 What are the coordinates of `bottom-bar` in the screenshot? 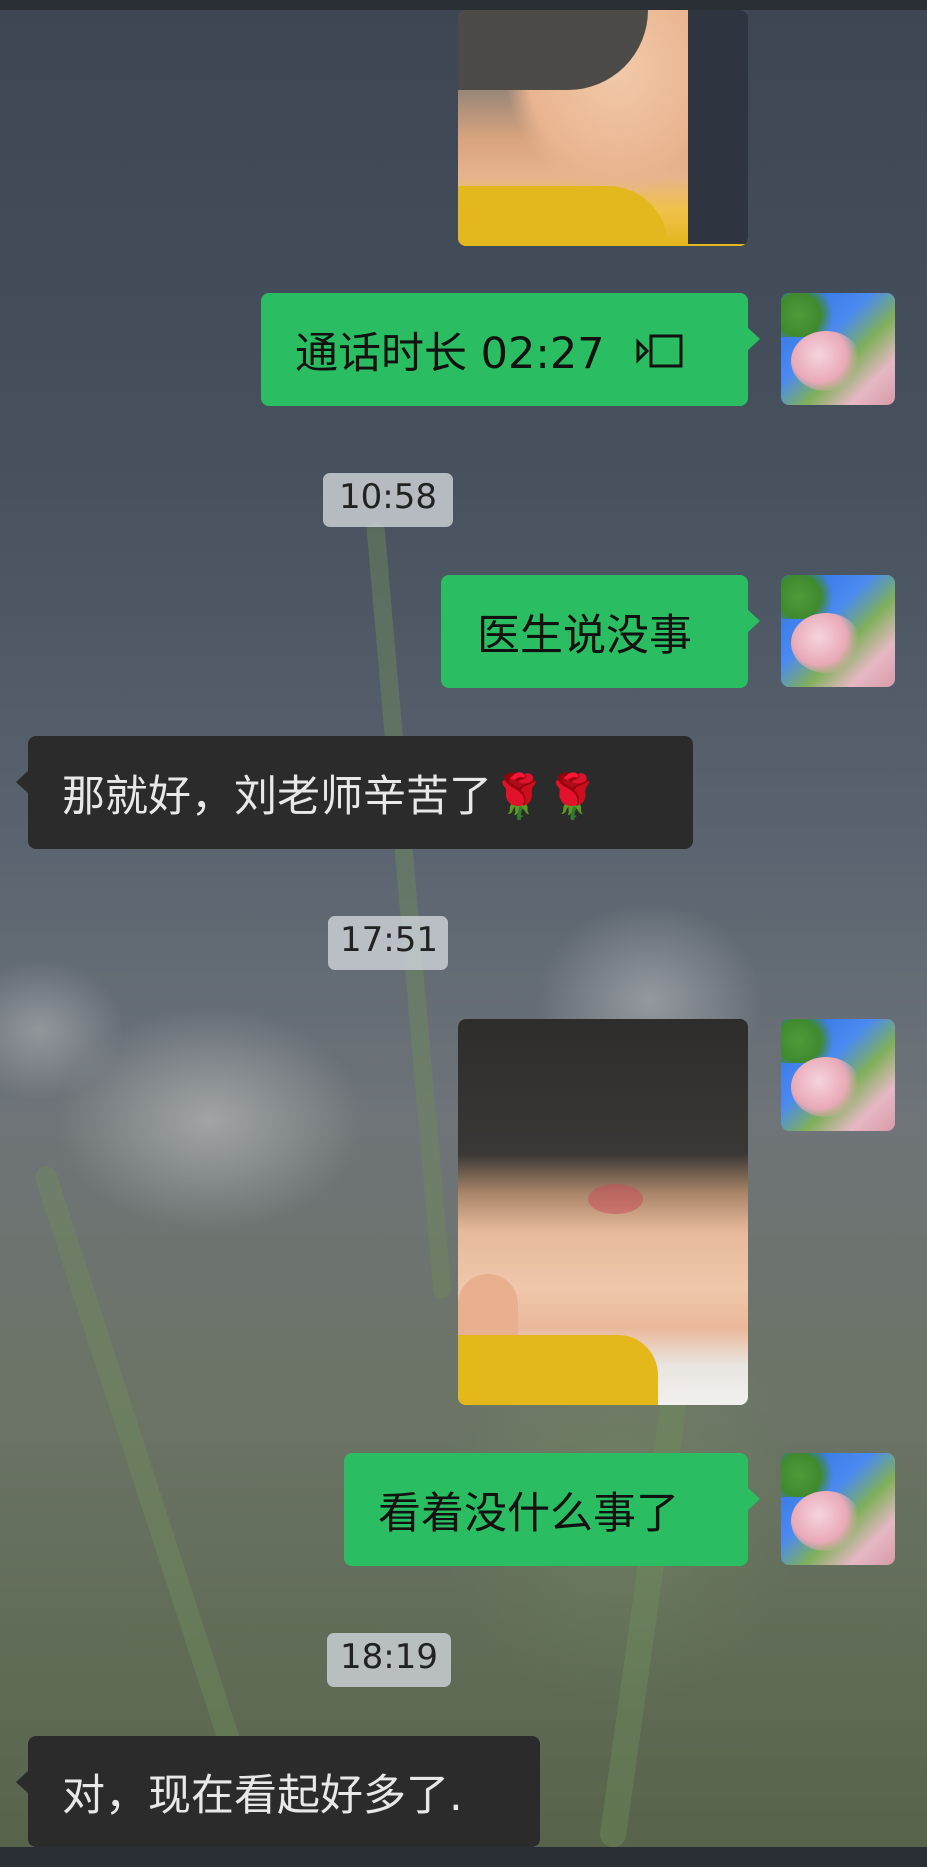 It's located at (463, 1857).